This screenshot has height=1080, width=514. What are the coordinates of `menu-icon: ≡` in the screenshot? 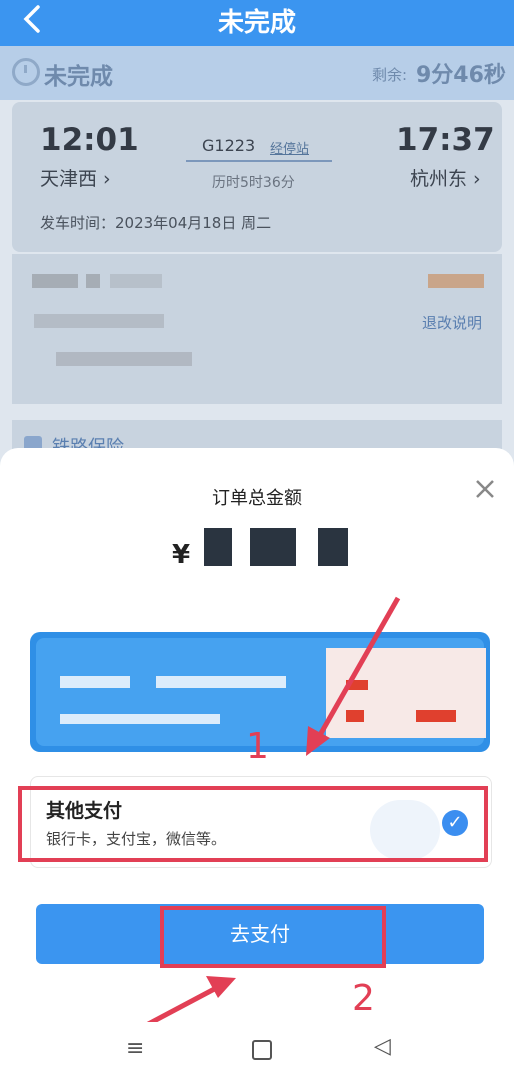 It's located at (135, 1048).